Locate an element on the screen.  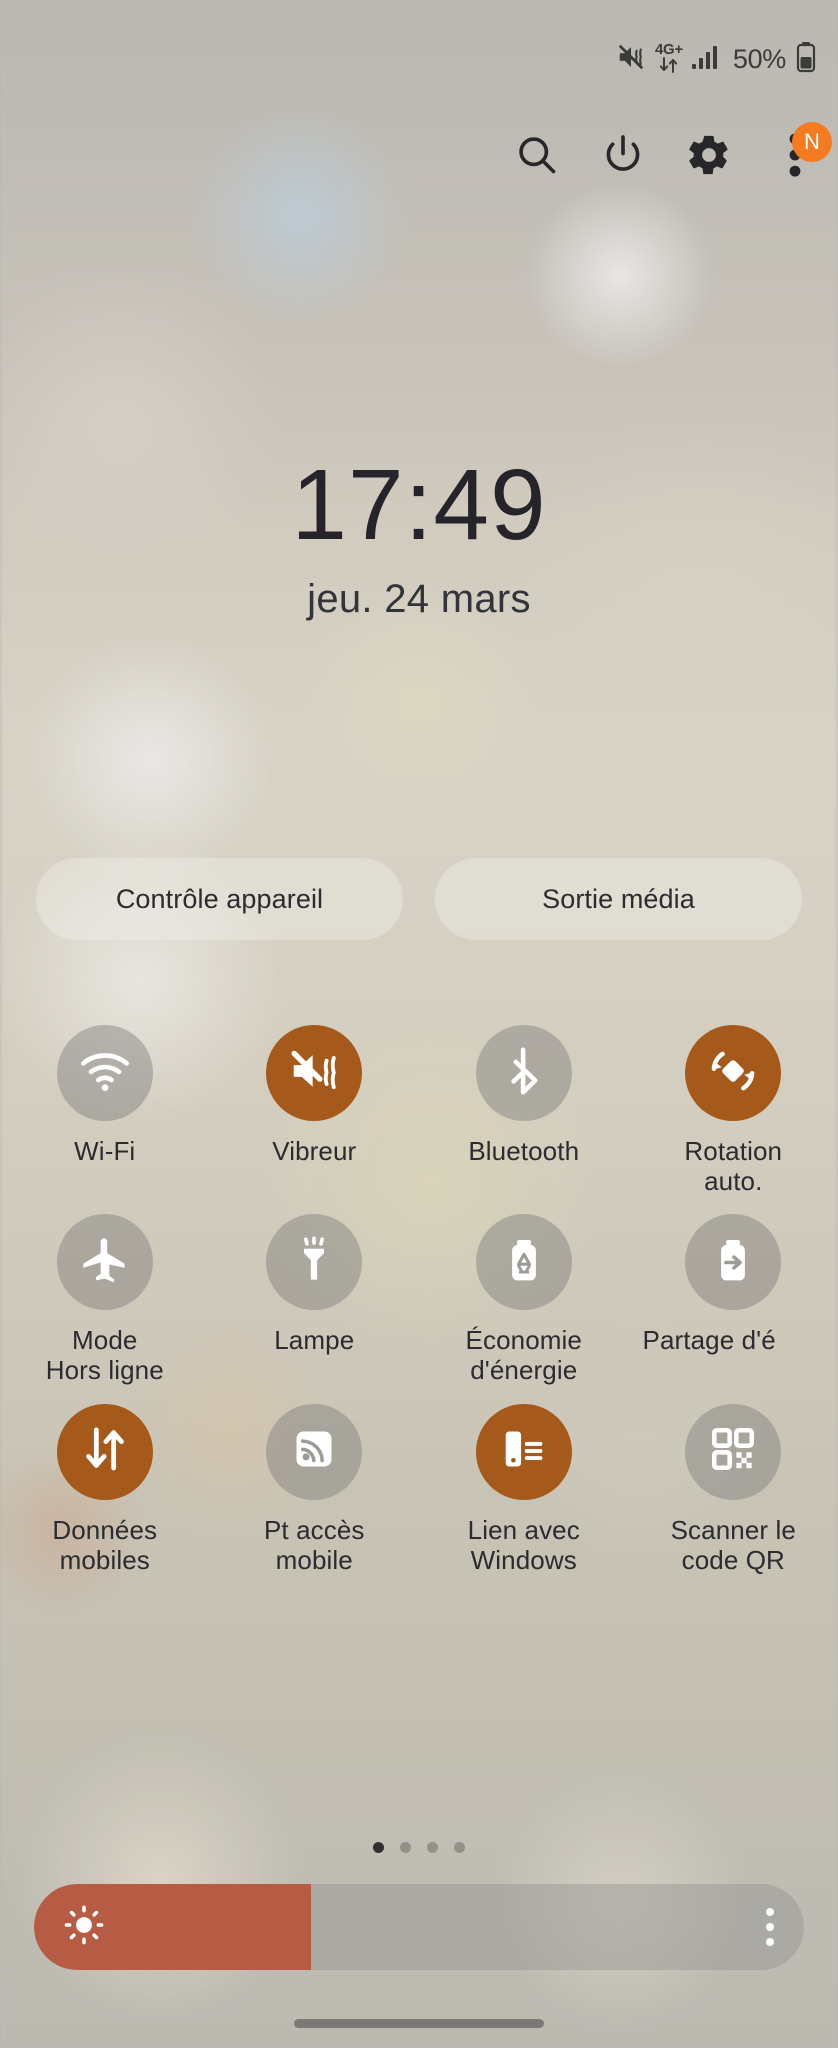
clock-time: 17:49 is located at coordinates (419, 505).